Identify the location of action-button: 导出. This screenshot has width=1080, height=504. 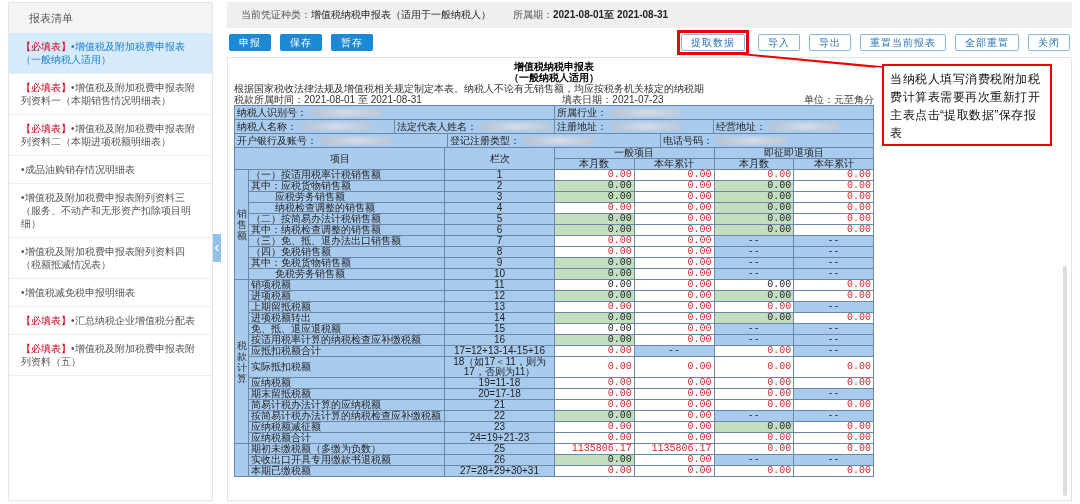
(830, 42).